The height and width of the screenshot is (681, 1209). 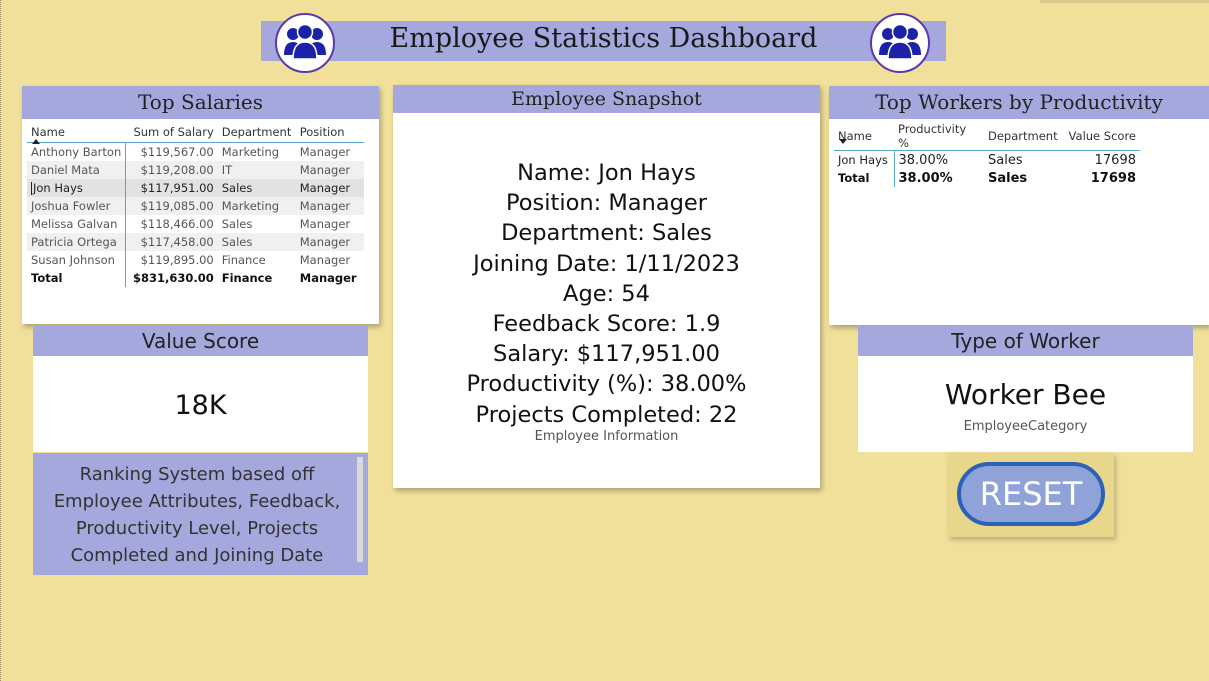 I want to click on table-row: Daniel Mata $119,208.00 IT Manager, so click(x=195, y=170).